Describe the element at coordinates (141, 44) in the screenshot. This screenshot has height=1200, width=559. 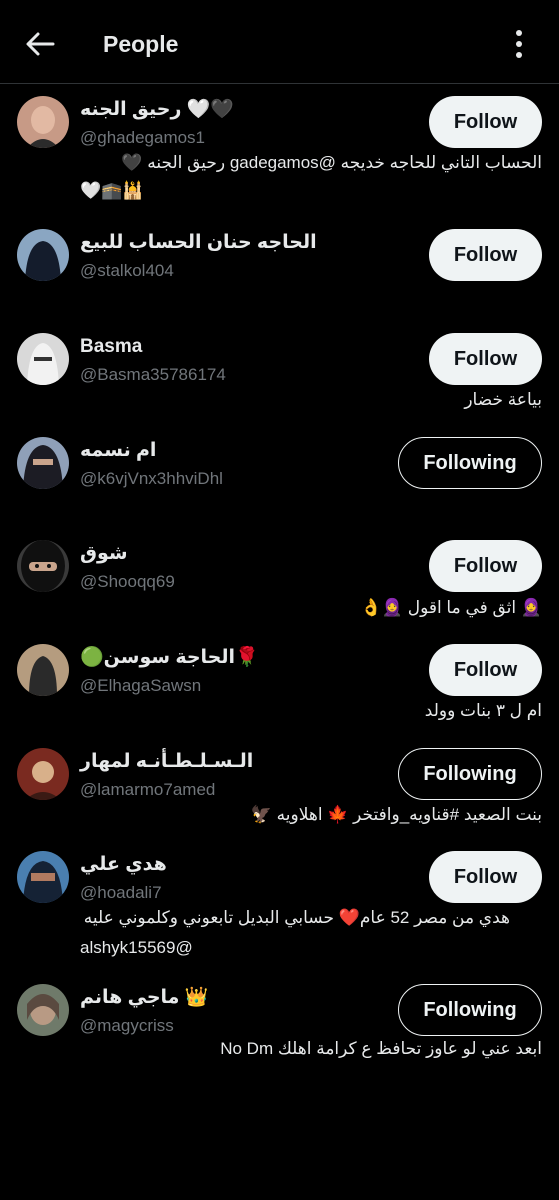
I see `page-title: People` at that location.